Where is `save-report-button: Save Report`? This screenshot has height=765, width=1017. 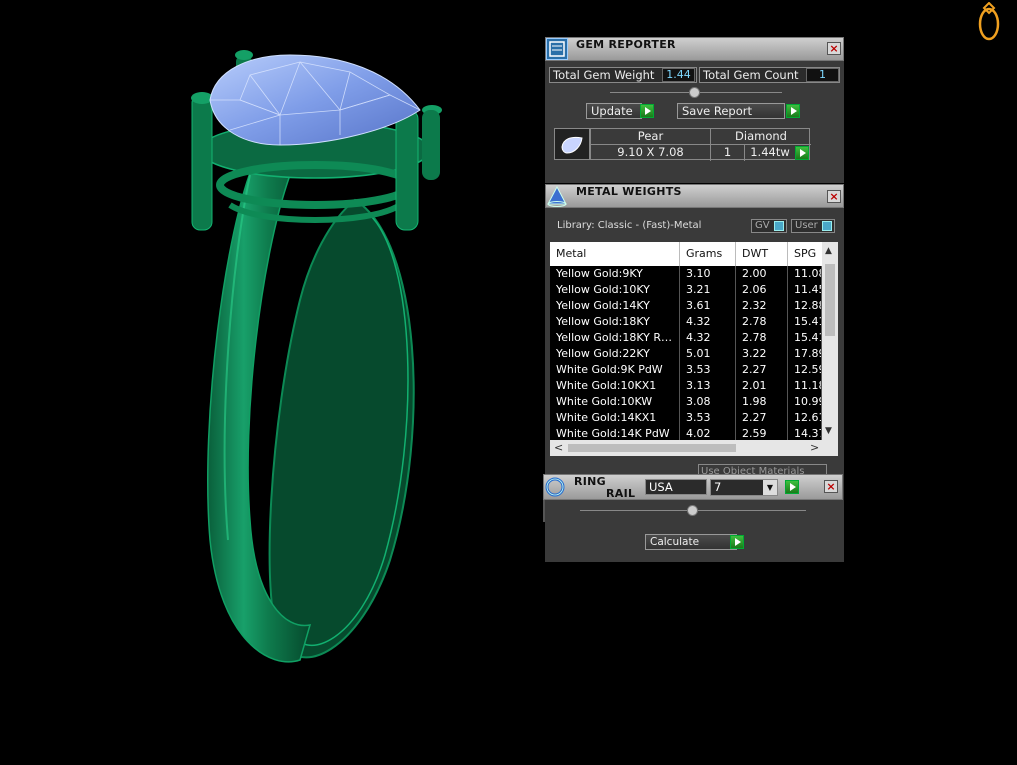
save-report-button: Save Report is located at coordinates (731, 111).